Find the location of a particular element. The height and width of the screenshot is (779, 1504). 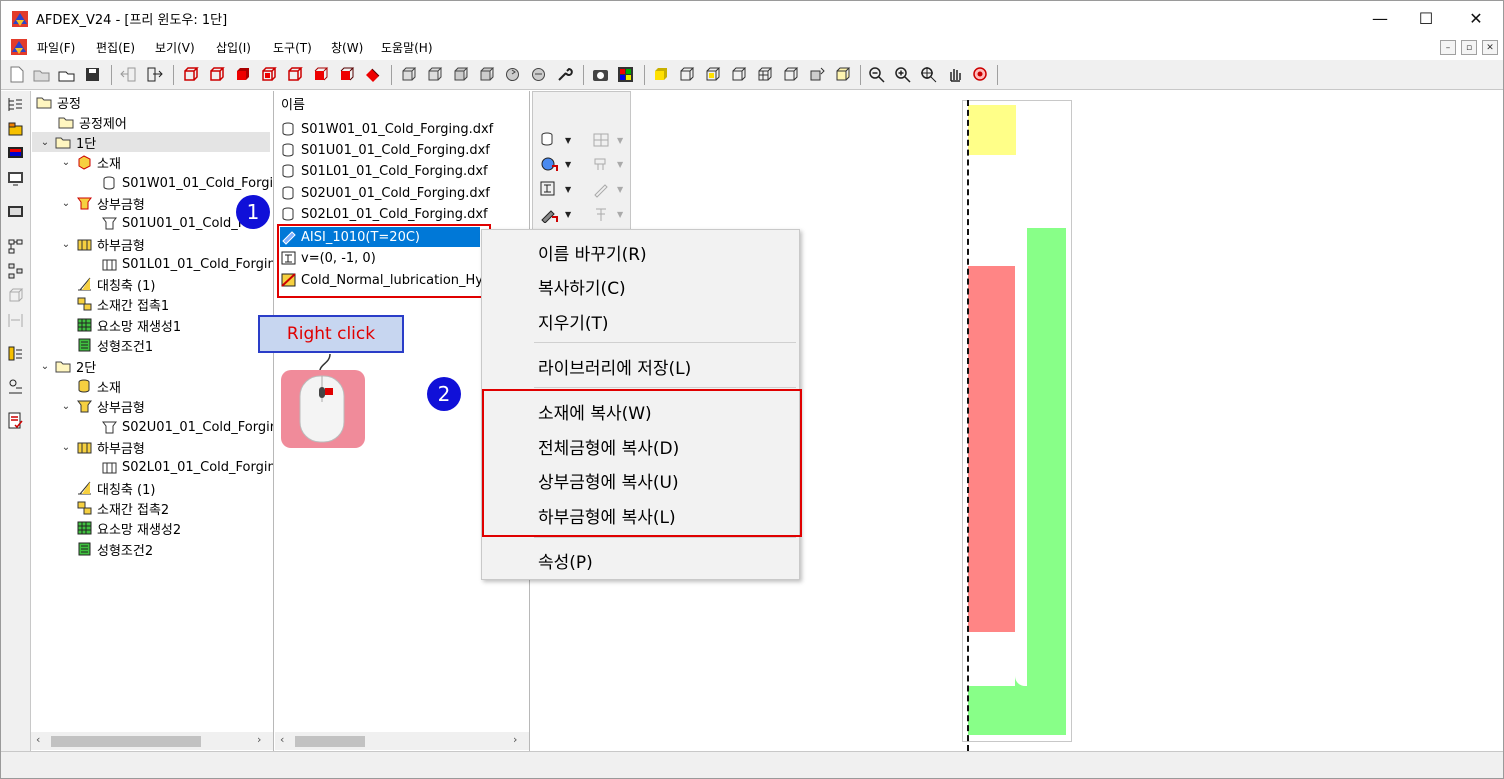

tree-horizontal-scrollbar: ‹ › is located at coordinates (152, 741).